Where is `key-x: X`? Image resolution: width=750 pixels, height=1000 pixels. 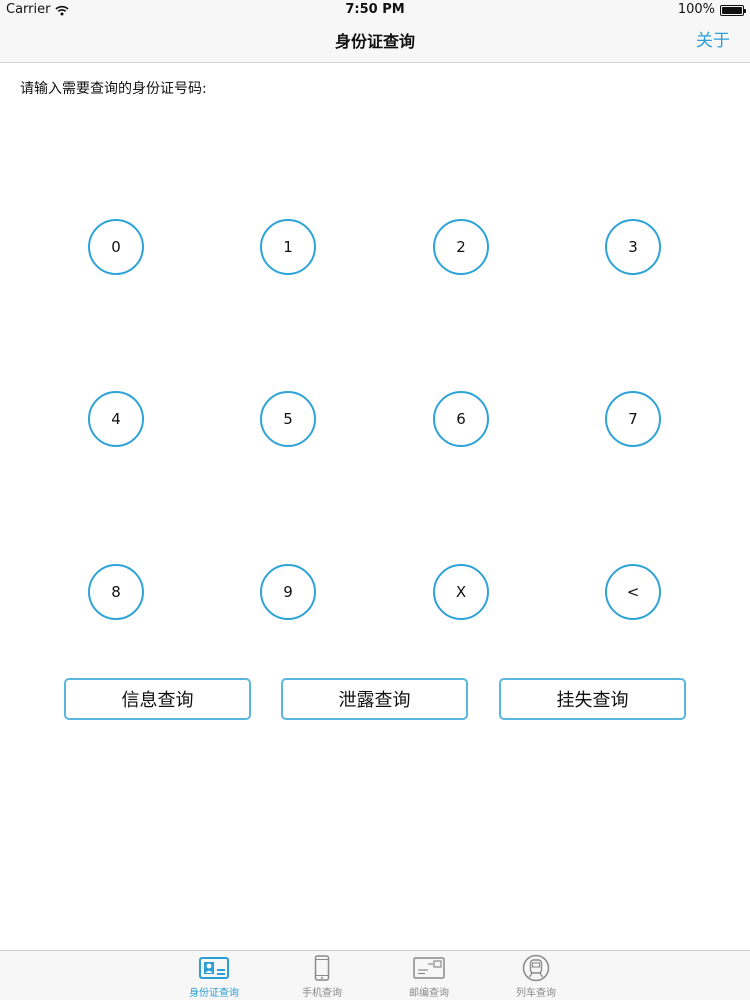
key-x: X is located at coordinates (461, 592).